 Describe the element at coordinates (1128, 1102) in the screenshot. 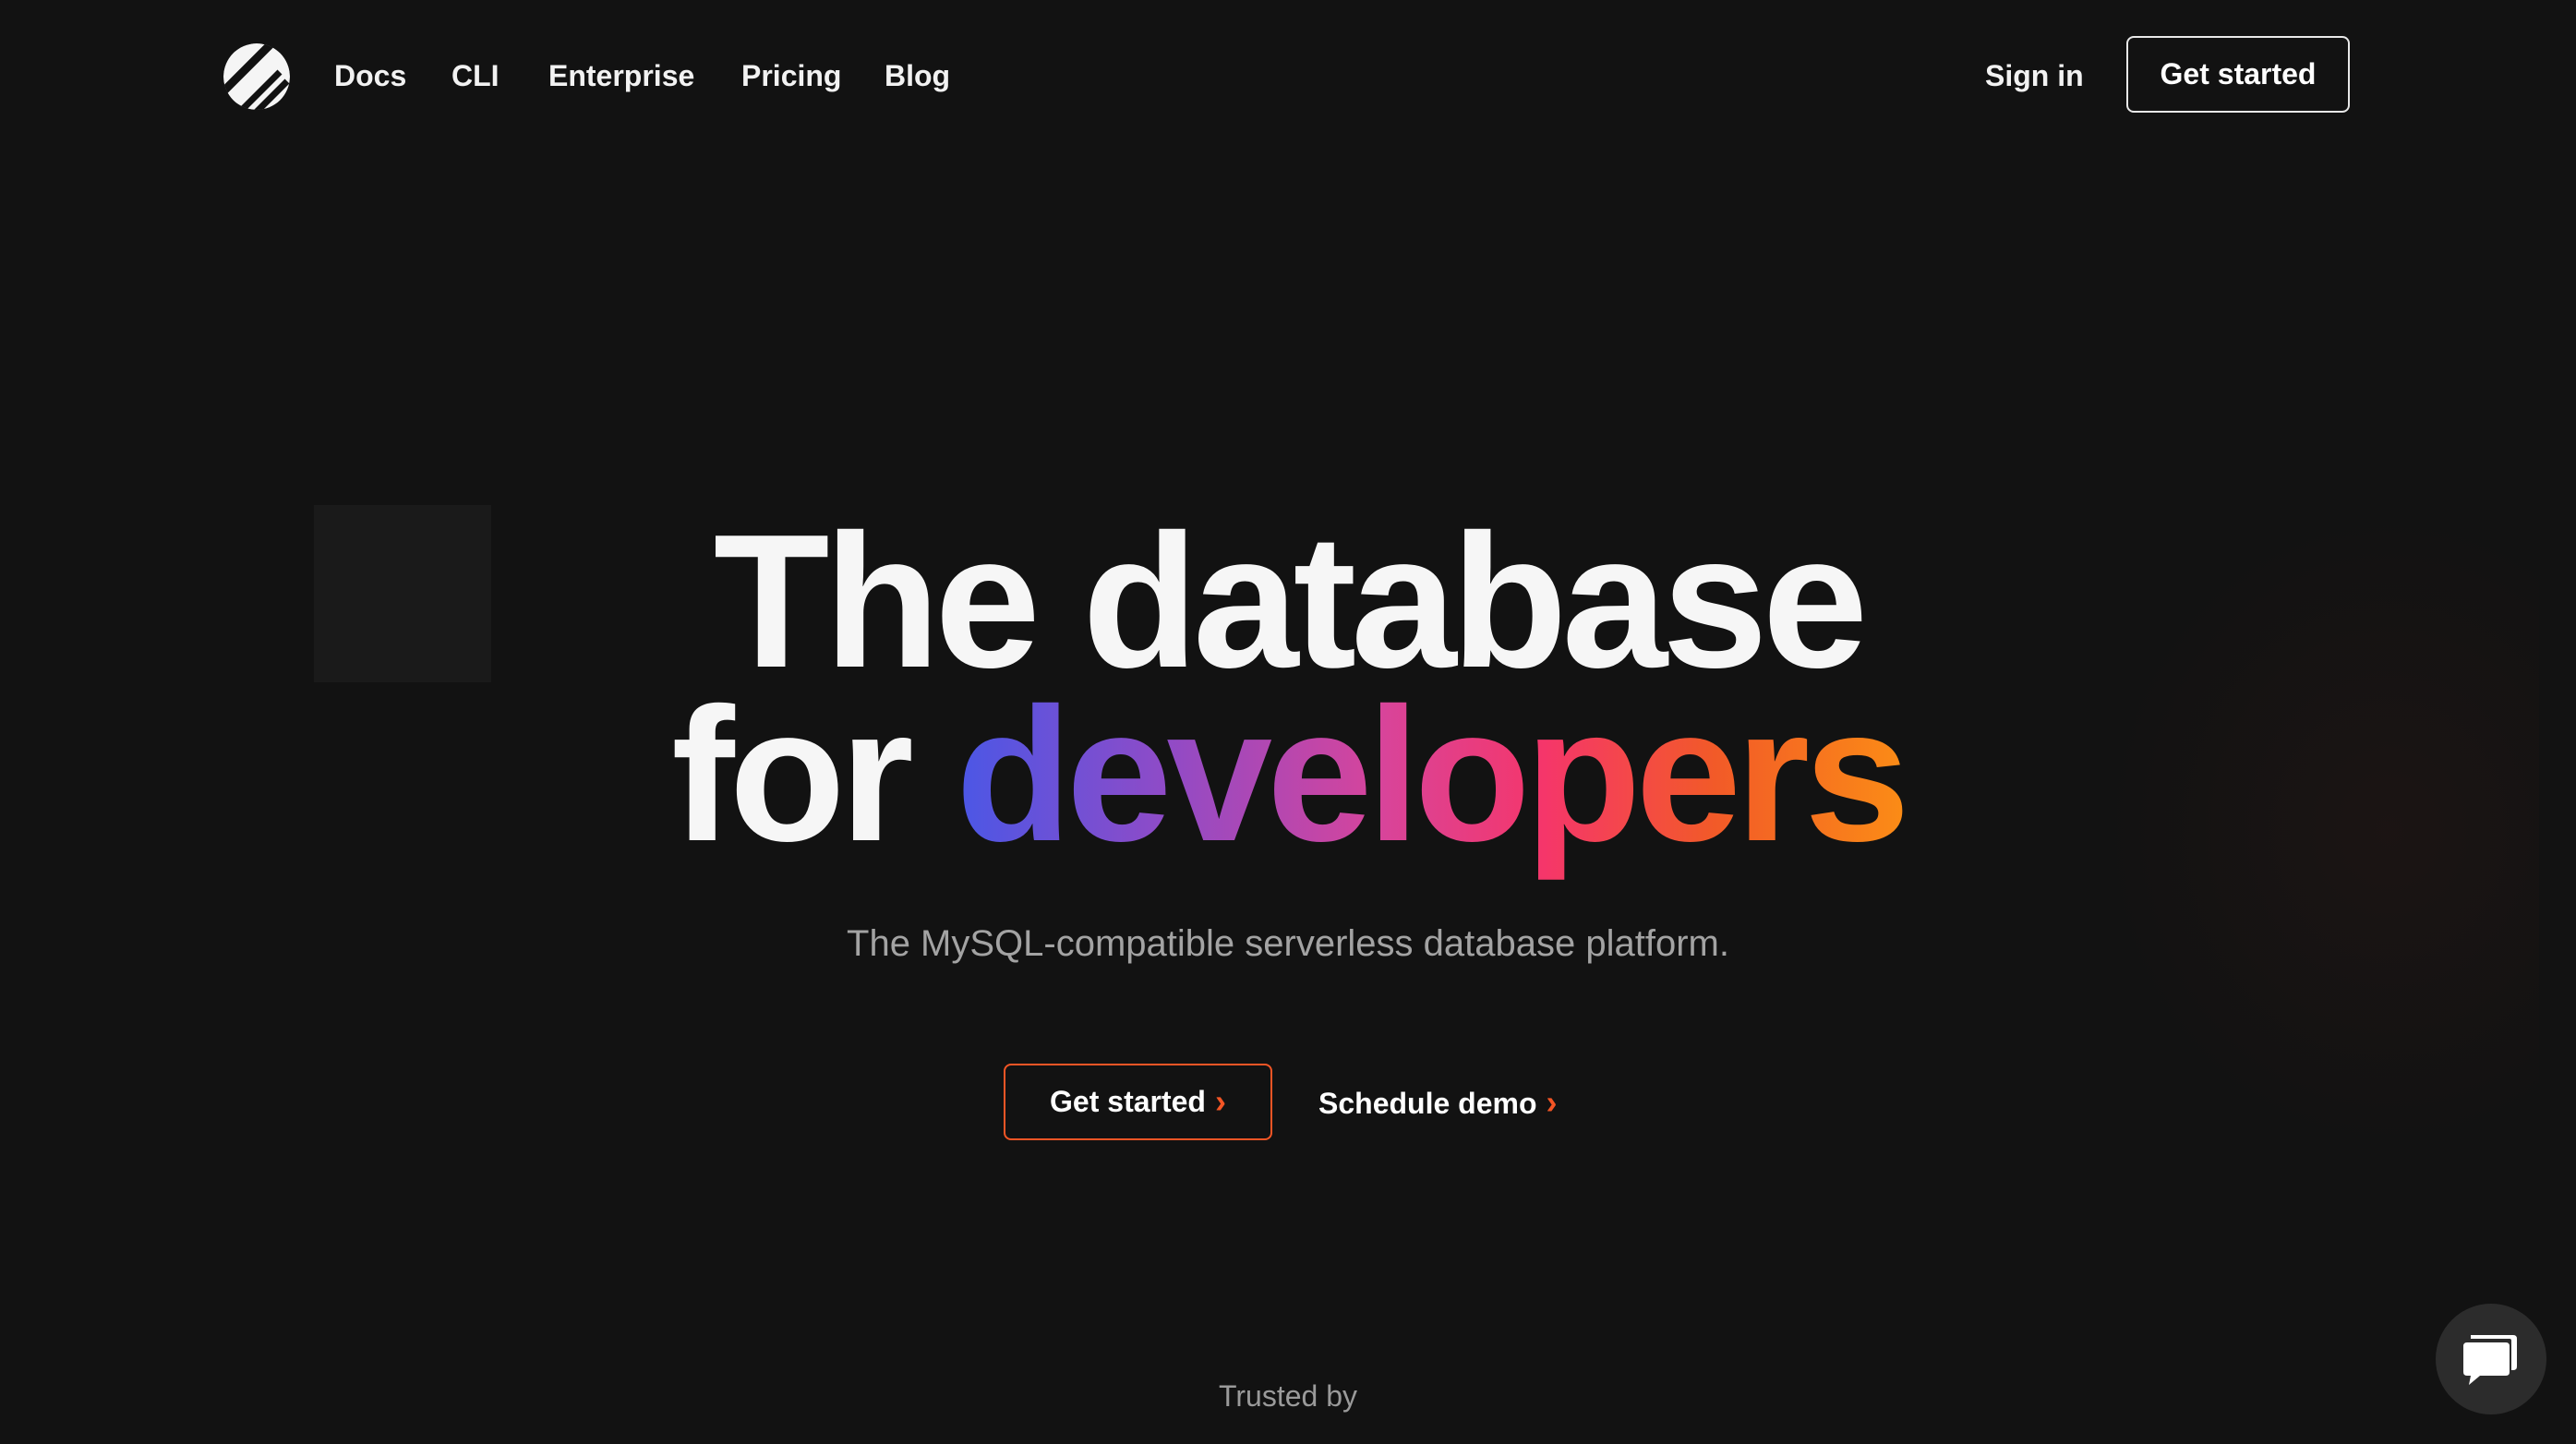

I see `hero-get-started-label: Get started` at that location.